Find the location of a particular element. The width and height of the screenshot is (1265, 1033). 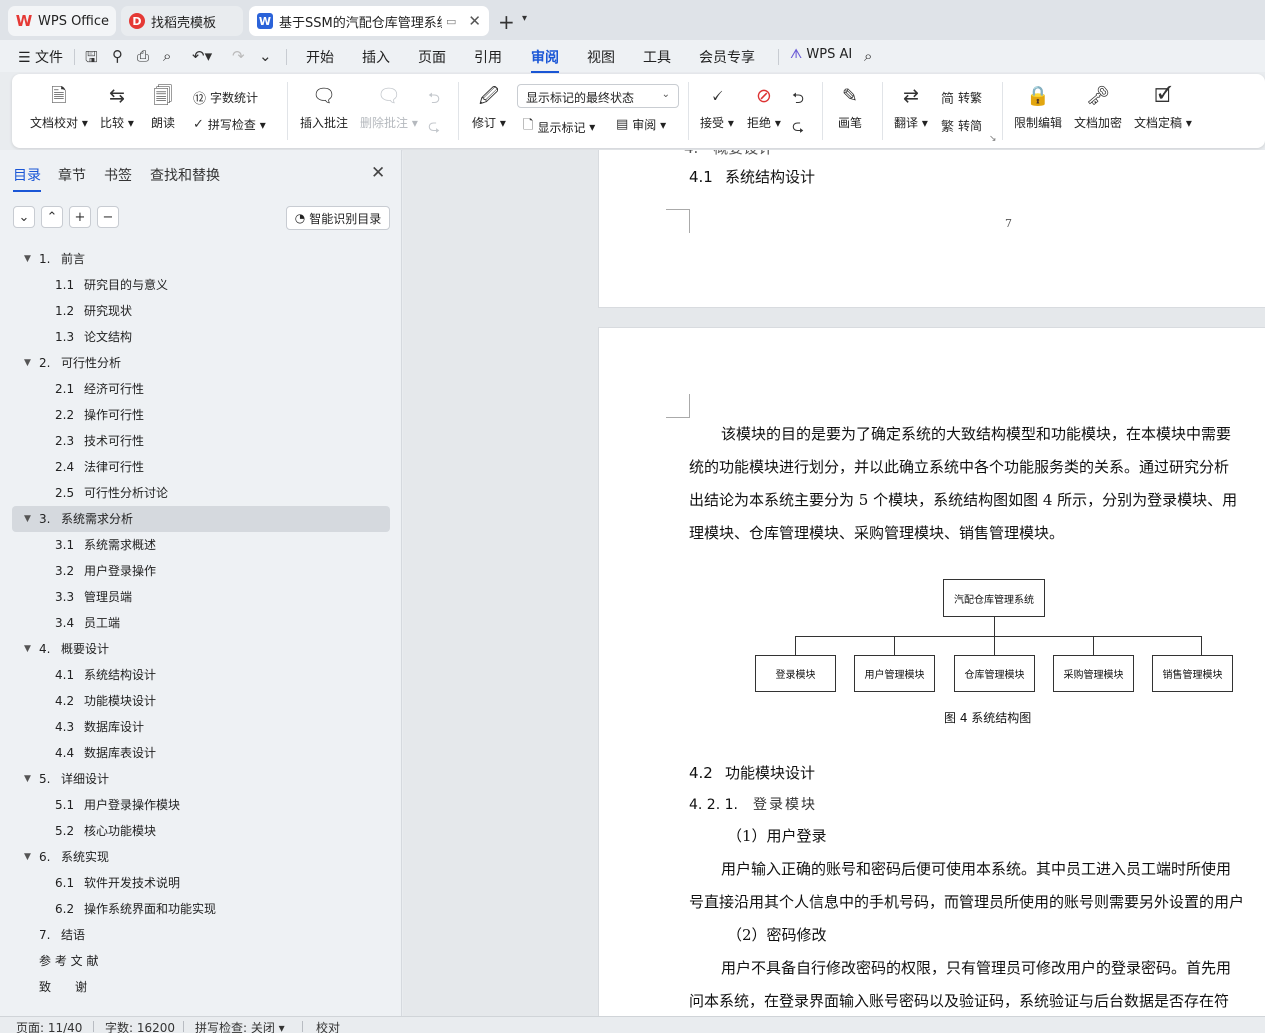

toc-item: 6.1 软件开发技术说明 is located at coordinates (201, 883).